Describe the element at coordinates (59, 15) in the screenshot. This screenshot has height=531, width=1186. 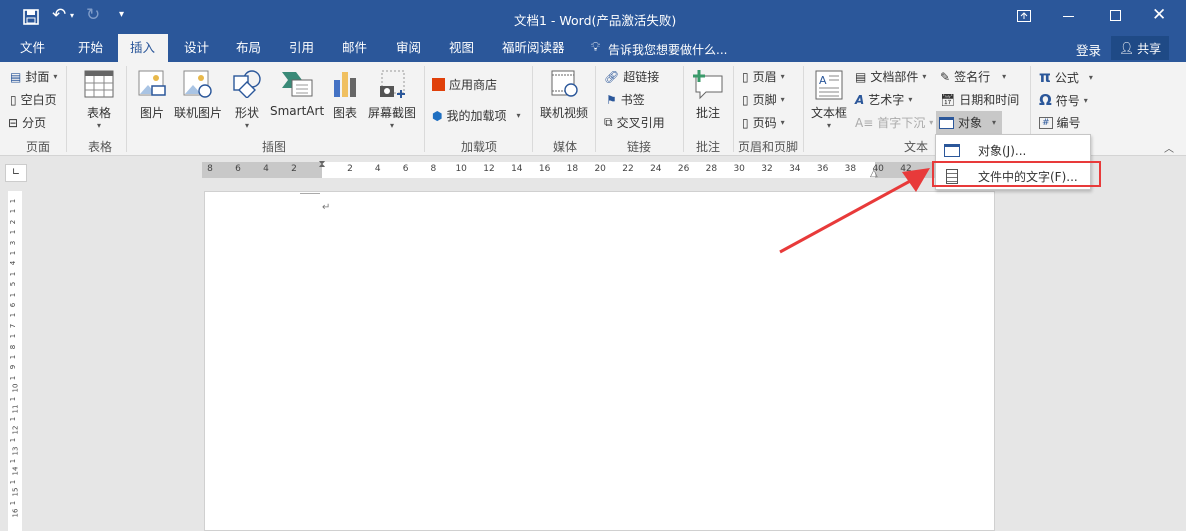
I see `undo-icon: ↶` at that location.